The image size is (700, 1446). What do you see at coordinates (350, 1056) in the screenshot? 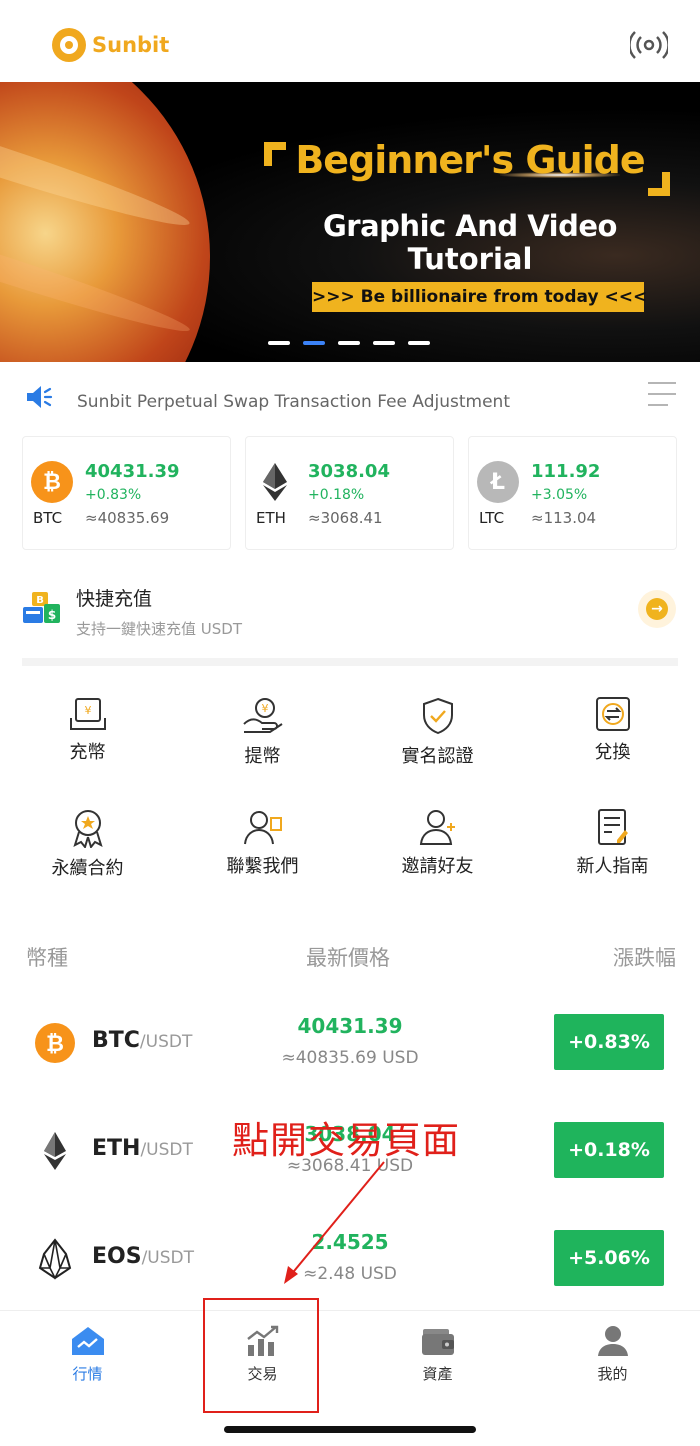
I see `market-row-btc: ₿ BTC/USDT 40431.39 ≈40835.69 USD +0.83%` at bounding box center [350, 1056].